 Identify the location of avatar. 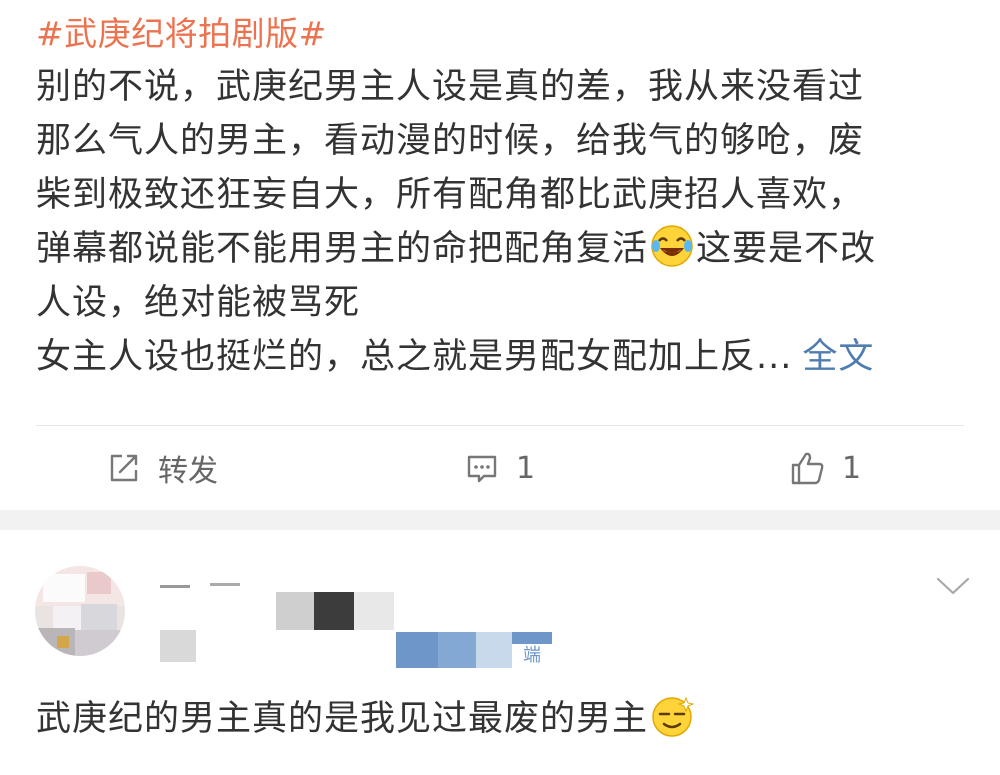
(80, 611).